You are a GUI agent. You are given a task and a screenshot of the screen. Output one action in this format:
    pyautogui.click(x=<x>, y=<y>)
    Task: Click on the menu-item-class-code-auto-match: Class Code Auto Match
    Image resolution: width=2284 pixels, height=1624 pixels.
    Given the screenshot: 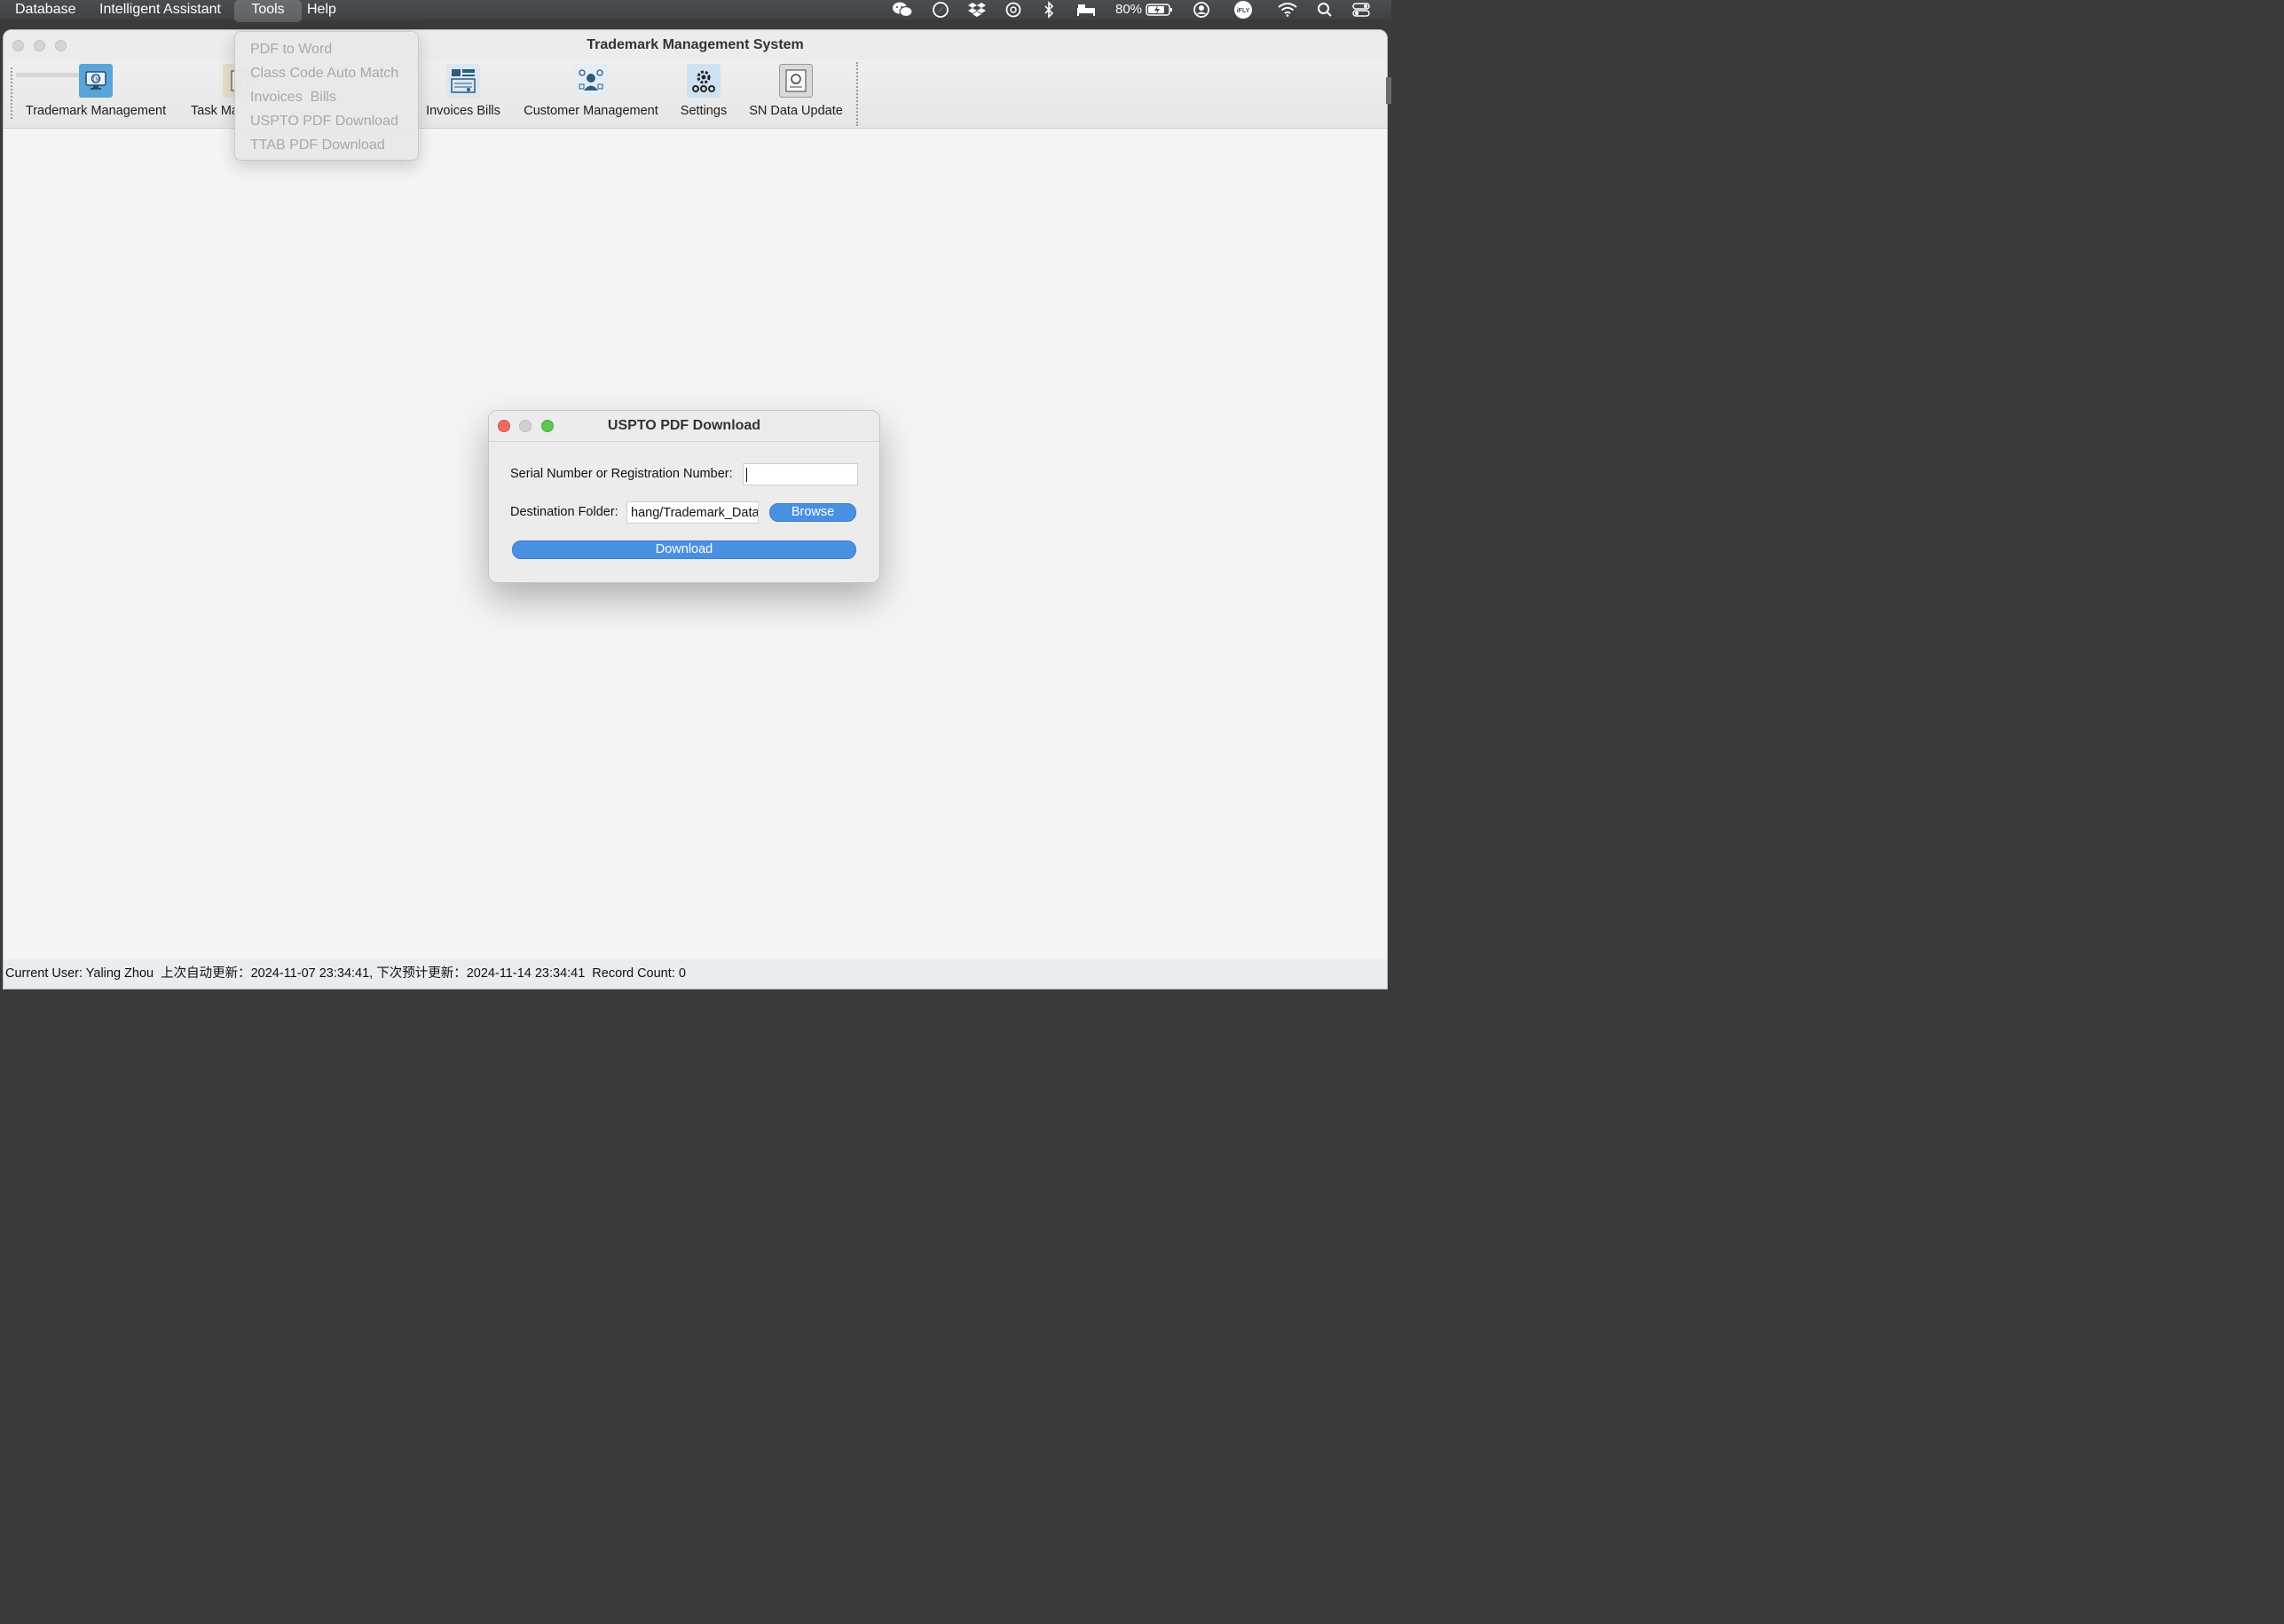 What is the action you would take?
    pyautogui.click(x=326, y=73)
    